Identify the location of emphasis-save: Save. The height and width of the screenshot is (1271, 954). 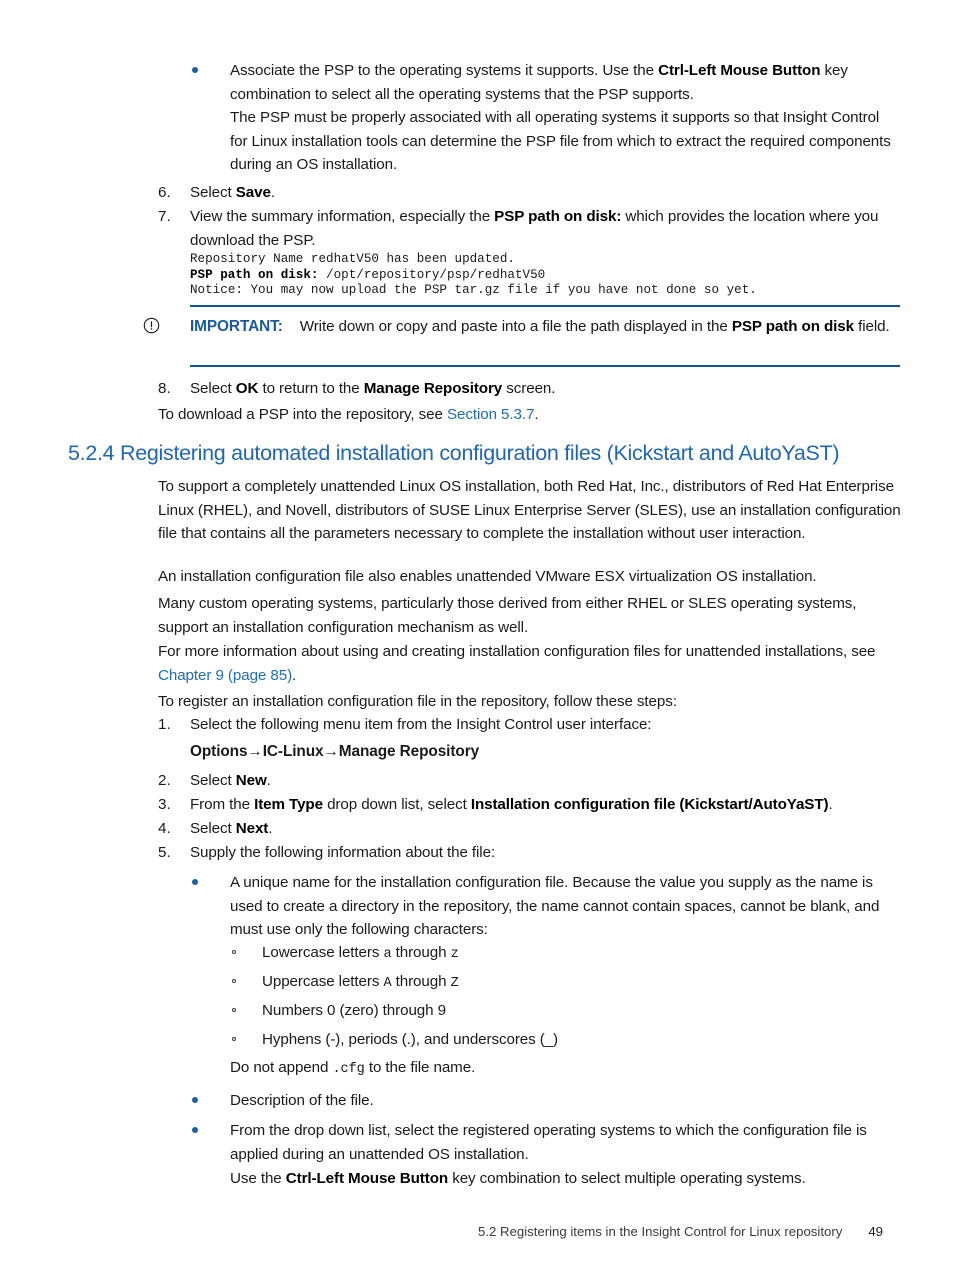
(253, 192).